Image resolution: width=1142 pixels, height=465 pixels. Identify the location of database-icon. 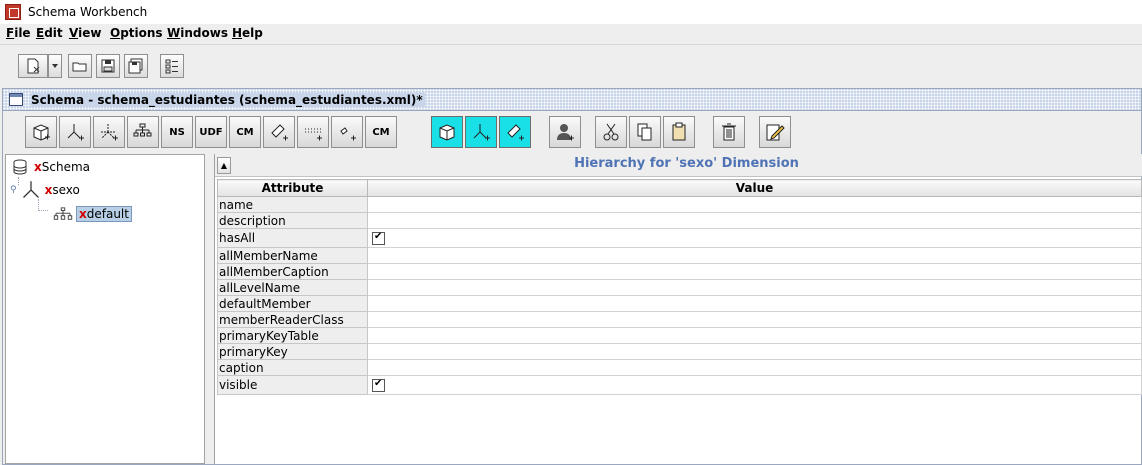
(20, 167).